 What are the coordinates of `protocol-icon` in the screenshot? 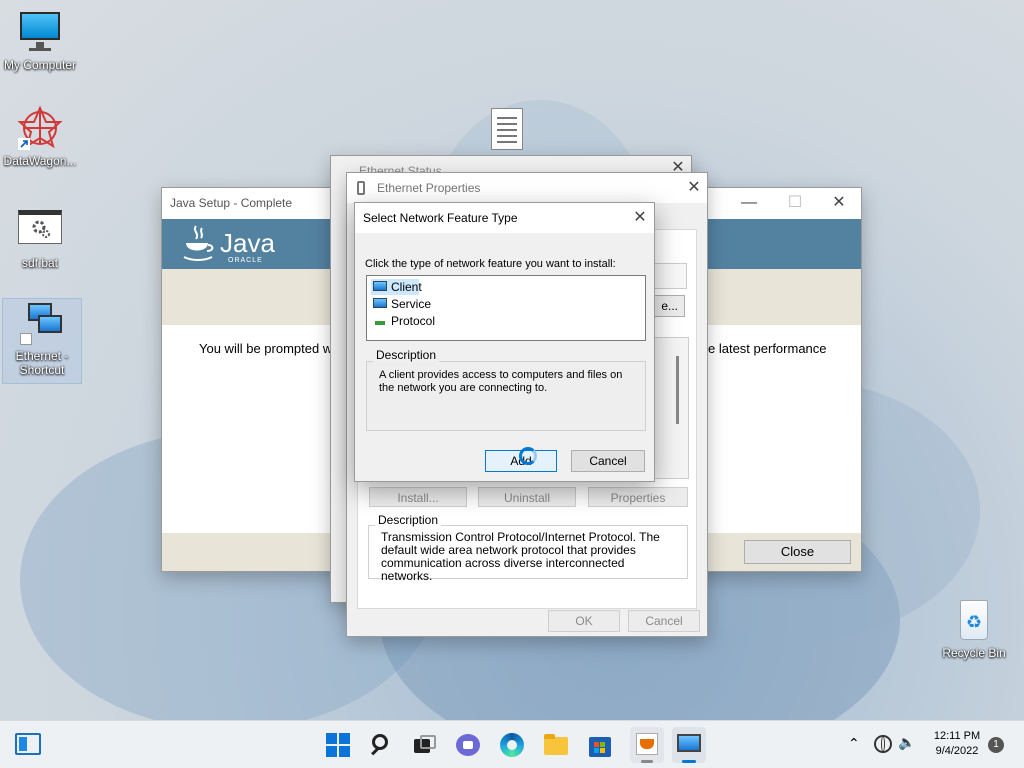 It's located at (380, 323).